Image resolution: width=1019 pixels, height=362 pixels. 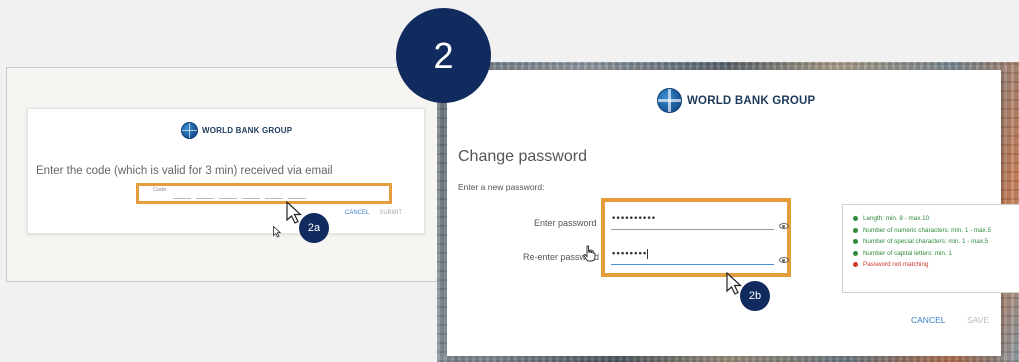 I want to click on save-button: SAVE, so click(x=978, y=320).